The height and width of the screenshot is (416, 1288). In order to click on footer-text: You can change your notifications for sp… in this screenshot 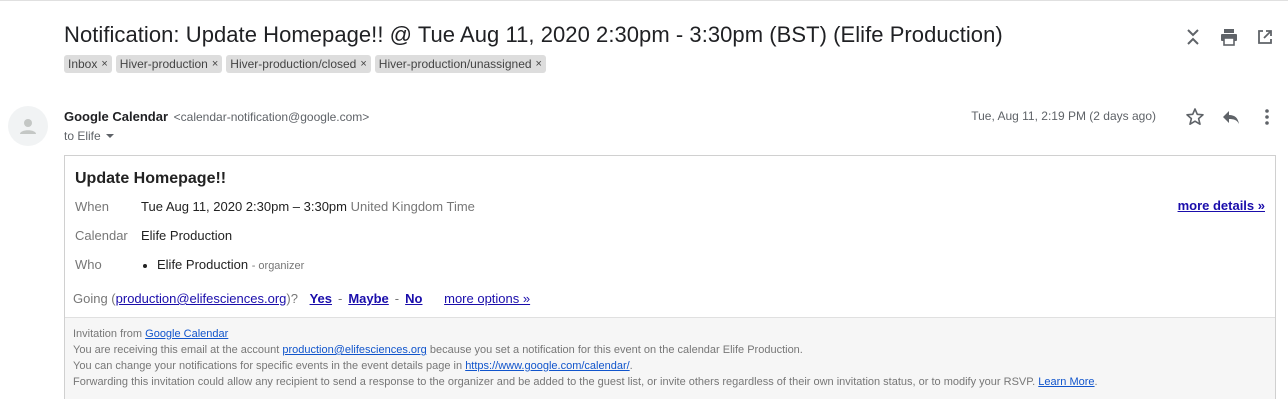, I will do `click(269, 366)`.